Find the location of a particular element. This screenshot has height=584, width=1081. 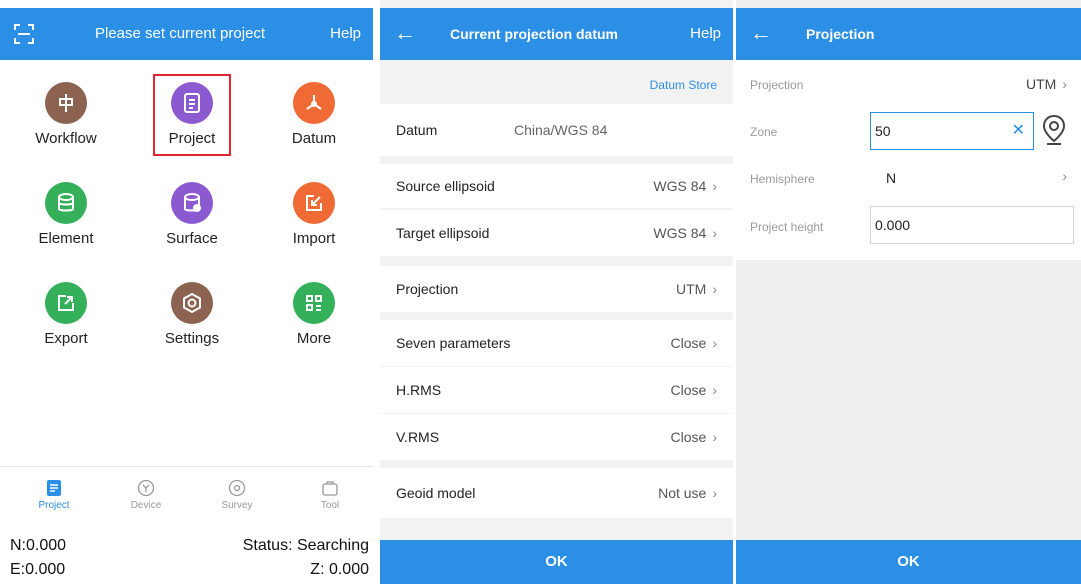

datum-store-link: Datum Store is located at coordinates (683, 85).